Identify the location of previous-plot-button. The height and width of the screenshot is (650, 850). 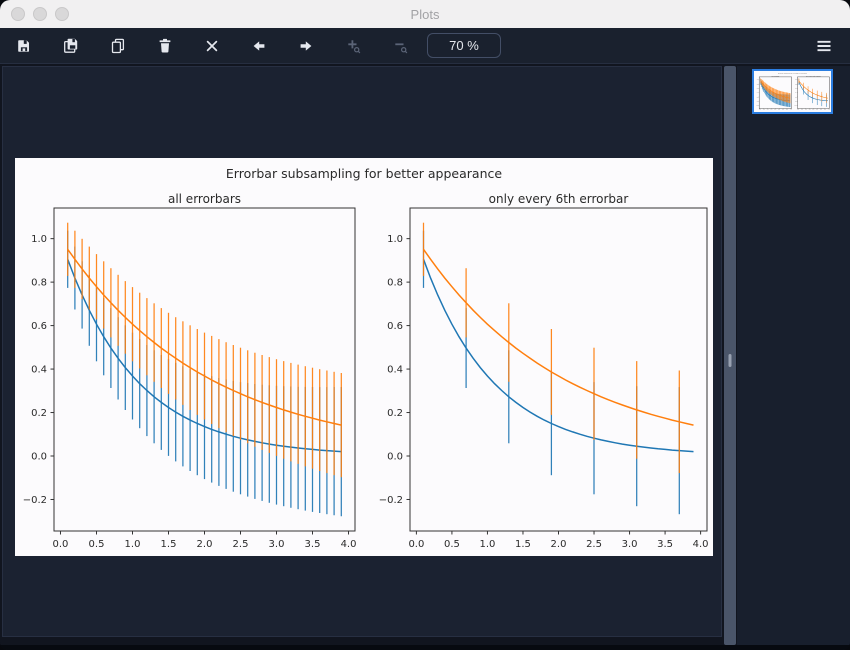
(258, 45).